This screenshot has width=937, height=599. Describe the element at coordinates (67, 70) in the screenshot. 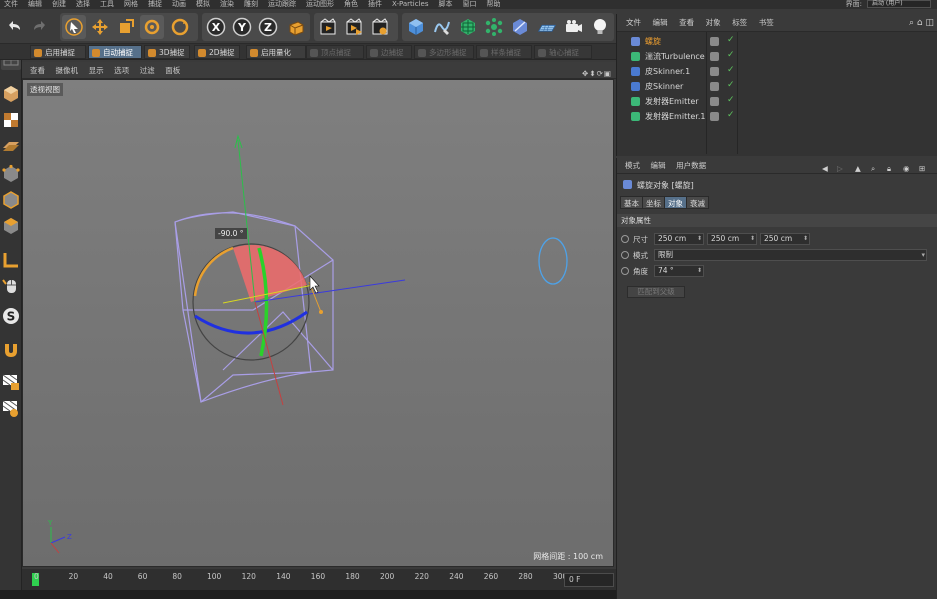

I see `viewport-menu-cameras: 摄像机` at that location.